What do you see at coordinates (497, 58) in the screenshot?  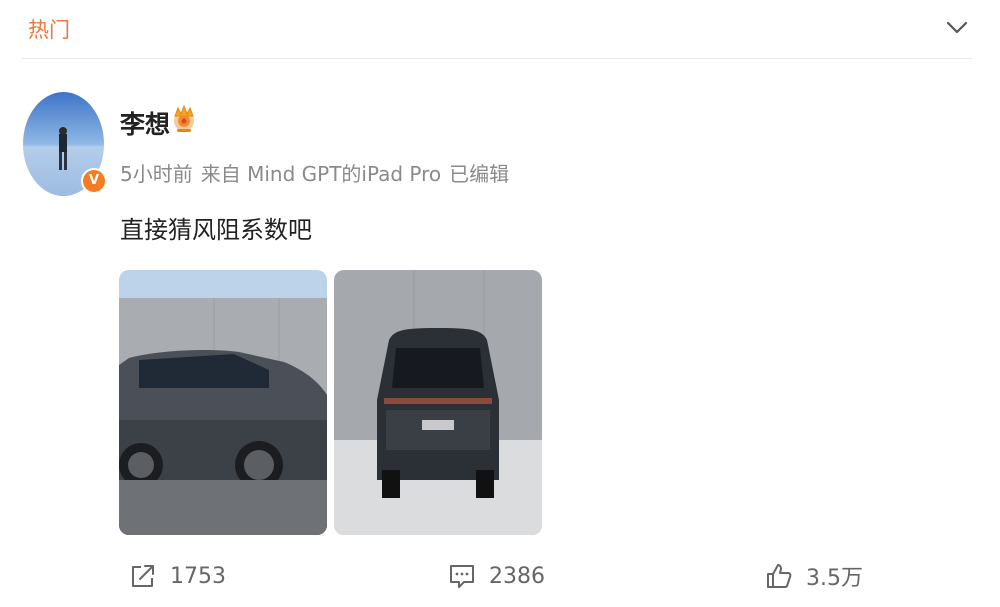 I see `divider` at bounding box center [497, 58].